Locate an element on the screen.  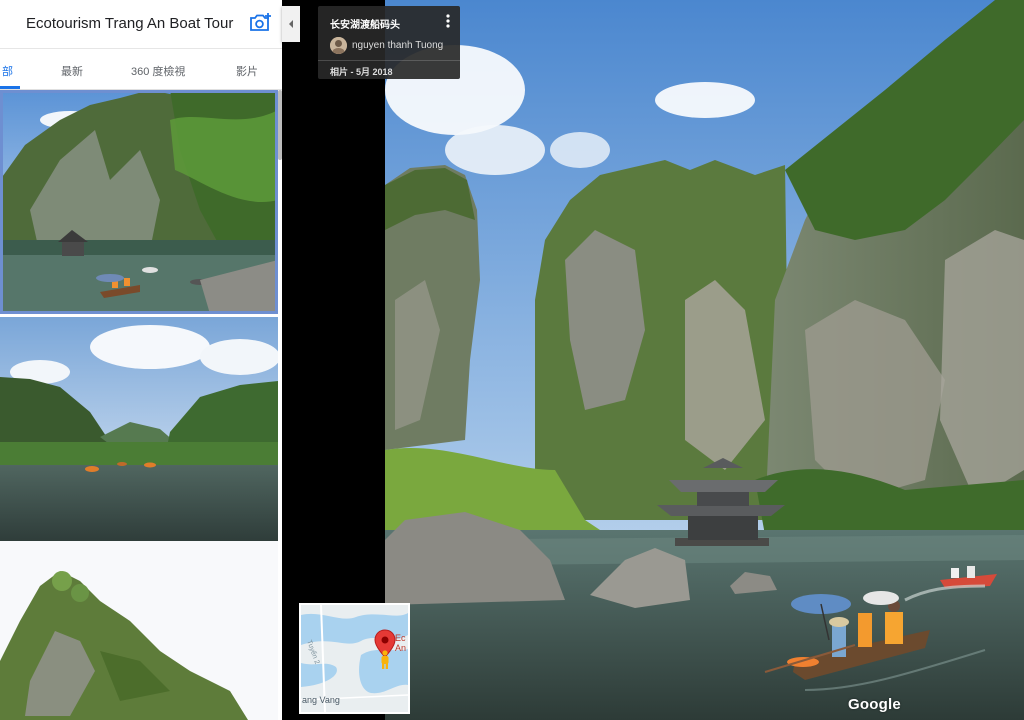
place-title: Ecotourism Trang An Boat Tour is located at coordinates (130, 23).